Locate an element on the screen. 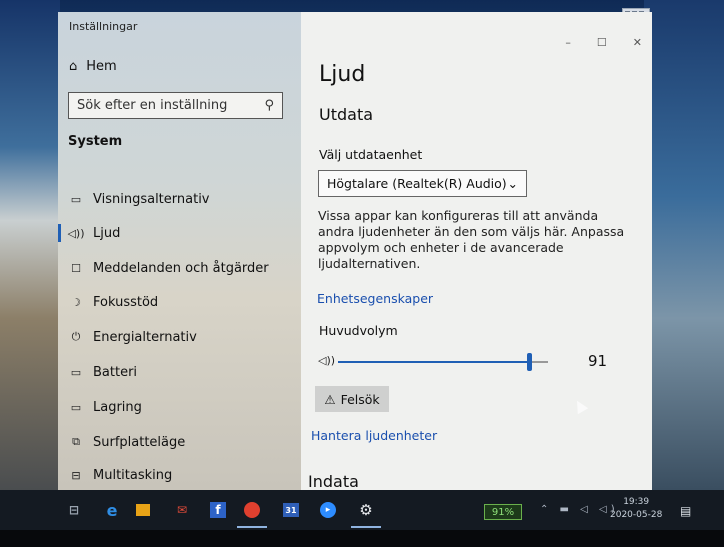 The height and width of the screenshot is (547, 724). multitask-icon: ⊟ is located at coordinates (76, 475).